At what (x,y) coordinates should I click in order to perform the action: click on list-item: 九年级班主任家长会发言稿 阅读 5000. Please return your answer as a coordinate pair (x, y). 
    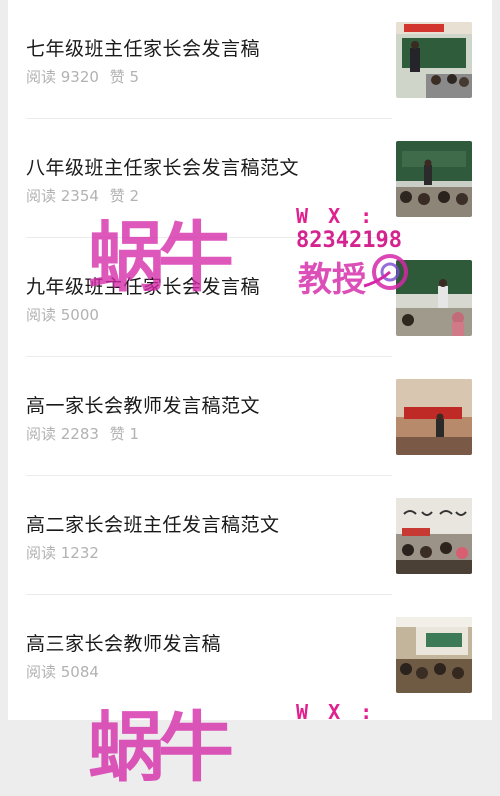
    Looking at the image, I should click on (250, 297).